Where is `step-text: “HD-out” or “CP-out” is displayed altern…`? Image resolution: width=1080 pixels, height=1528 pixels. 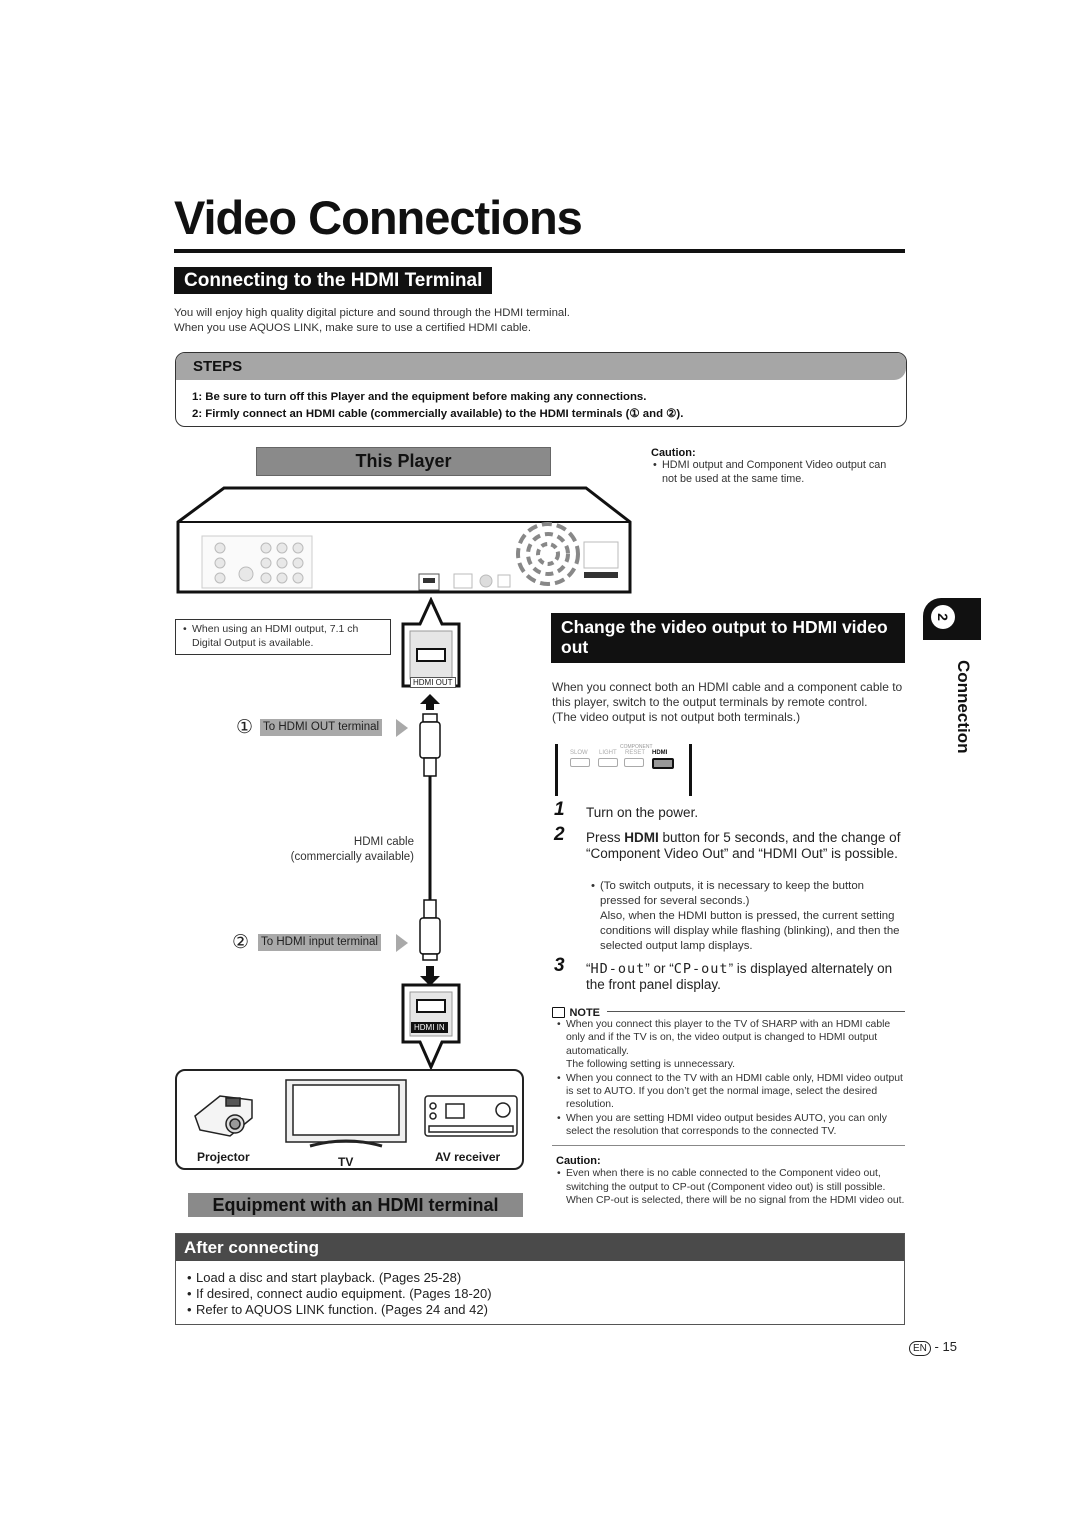
step-text: “HD-out” or “CP-out” is displayed altern… is located at coordinates (739, 976).